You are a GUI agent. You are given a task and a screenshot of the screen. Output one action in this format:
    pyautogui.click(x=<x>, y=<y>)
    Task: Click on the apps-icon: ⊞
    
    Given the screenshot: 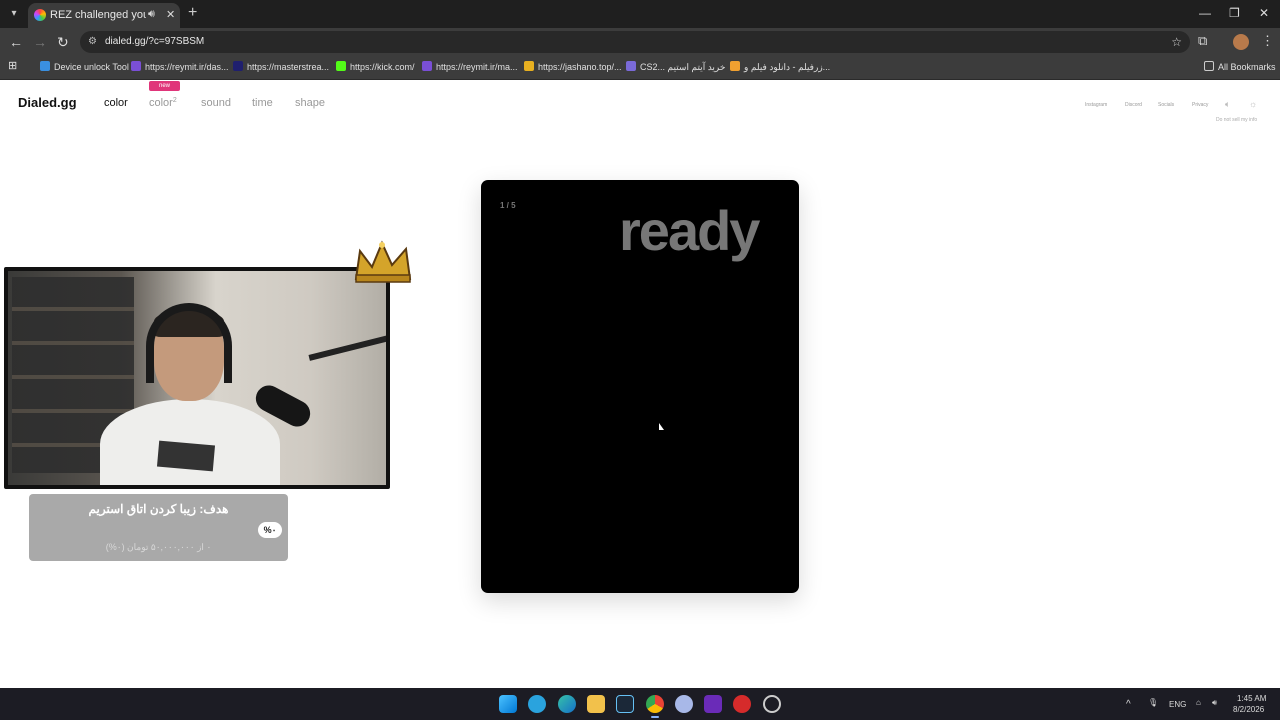 What is the action you would take?
    pyautogui.click(x=12, y=65)
    